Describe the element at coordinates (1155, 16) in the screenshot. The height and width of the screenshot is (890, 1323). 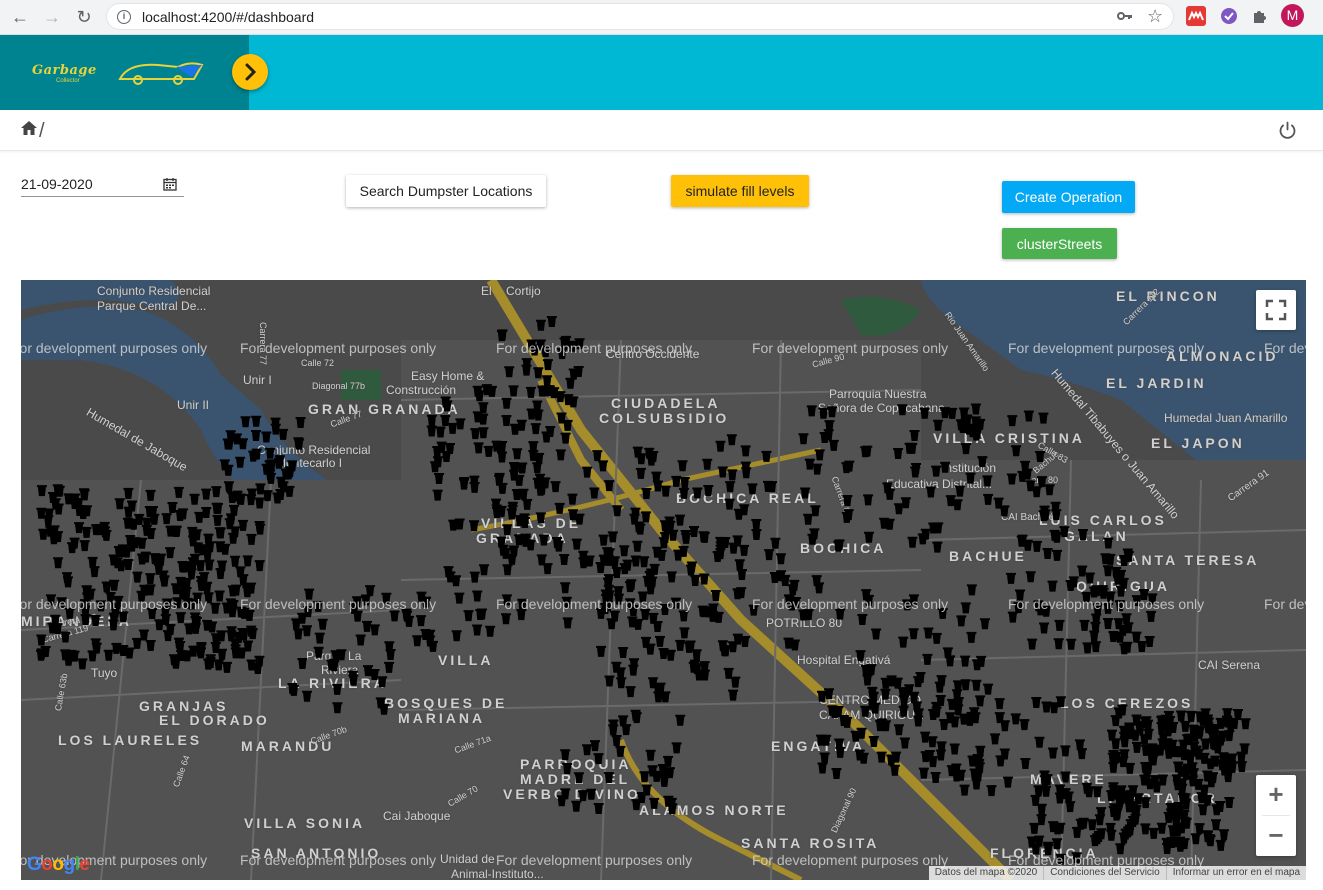
I see `star-icon: ☆` at that location.